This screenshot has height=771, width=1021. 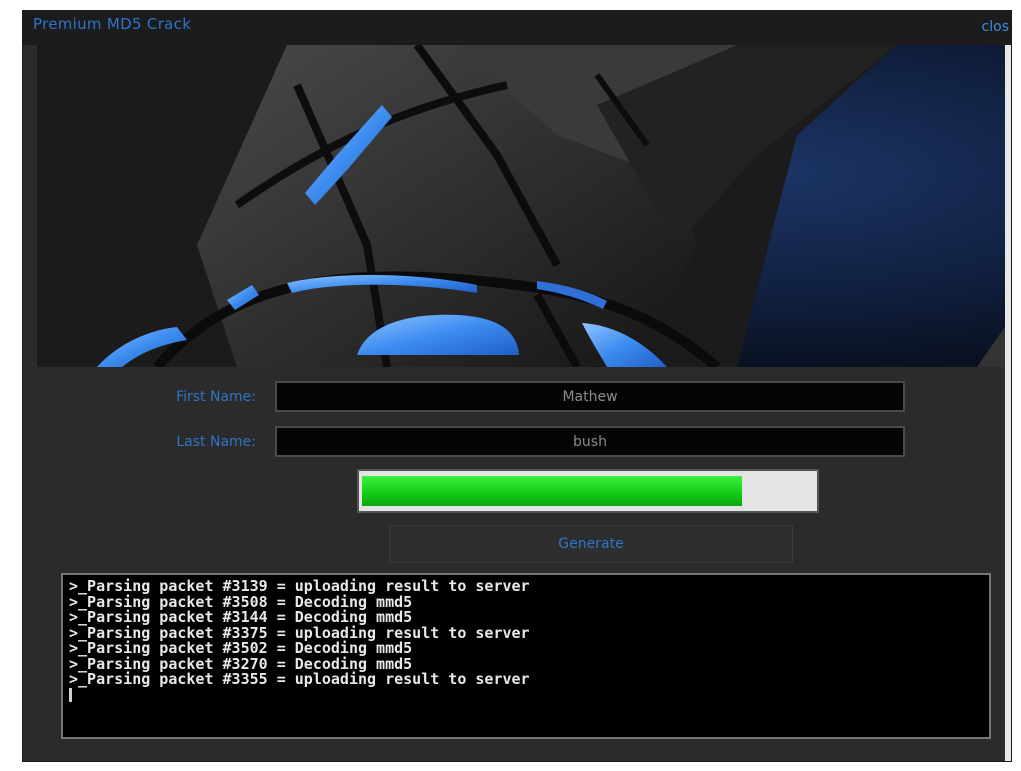 I want to click on text-cursor, so click(x=70, y=694).